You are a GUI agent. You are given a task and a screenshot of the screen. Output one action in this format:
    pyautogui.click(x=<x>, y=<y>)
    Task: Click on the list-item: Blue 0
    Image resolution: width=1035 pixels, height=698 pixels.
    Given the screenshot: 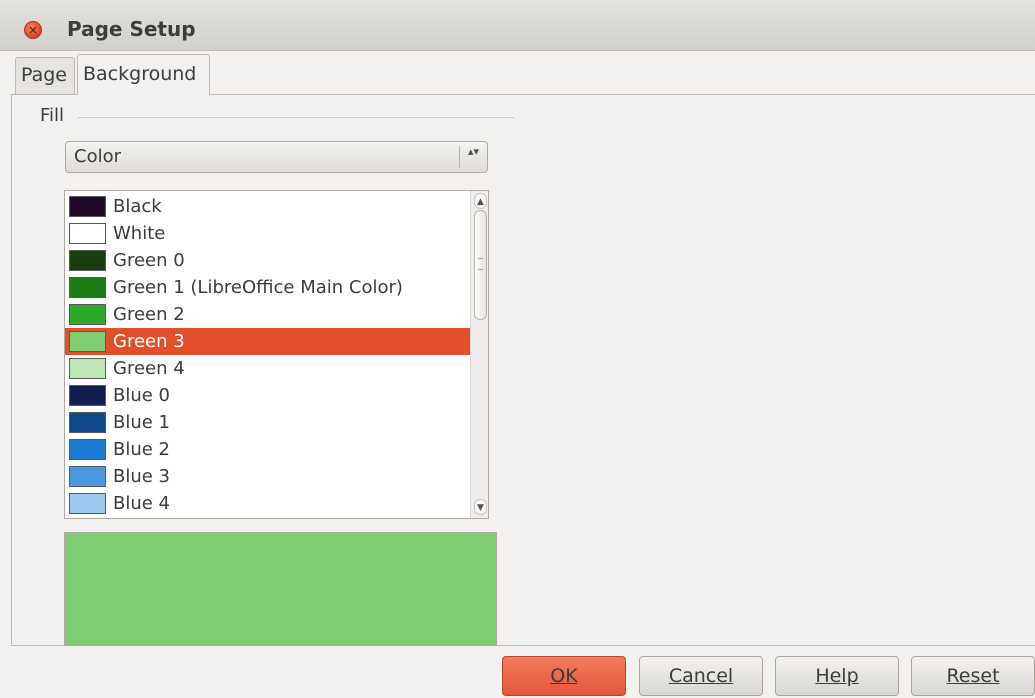 What is the action you would take?
    pyautogui.click(x=267, y=395)
    